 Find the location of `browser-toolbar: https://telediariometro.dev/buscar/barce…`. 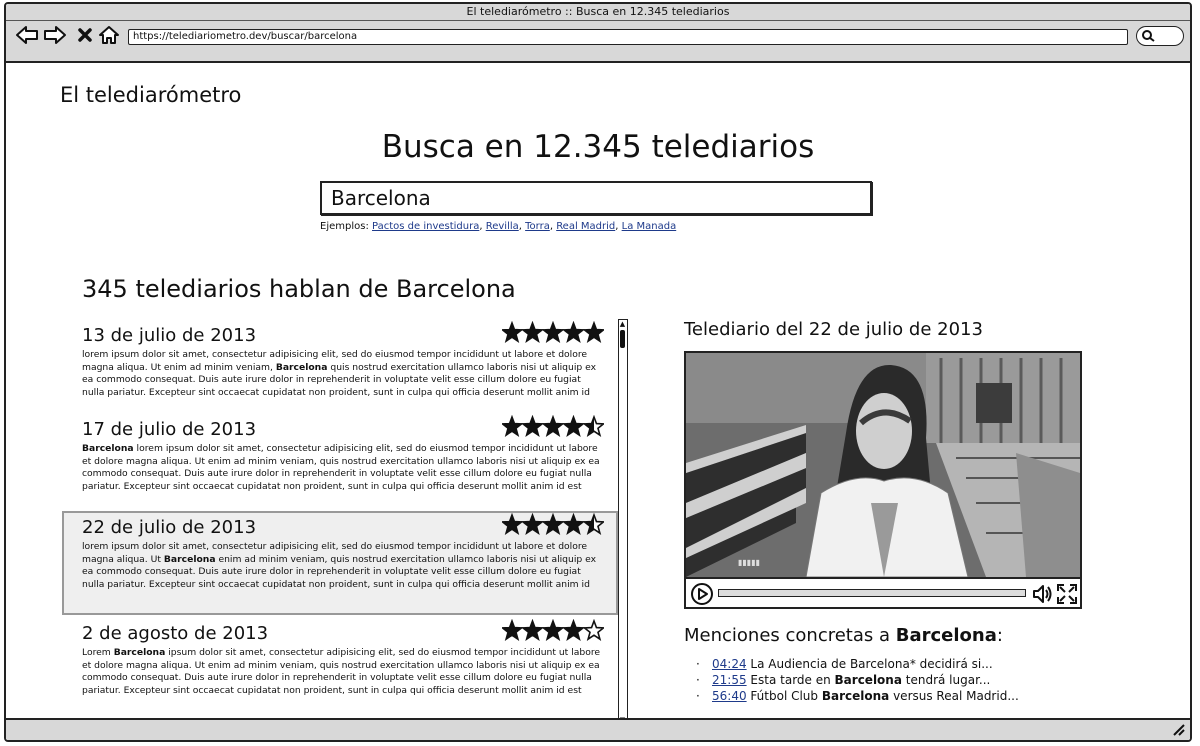

browser-toolbar: https://telediariometro.dev/buscar/barce… is located at coordinates (598, 42).